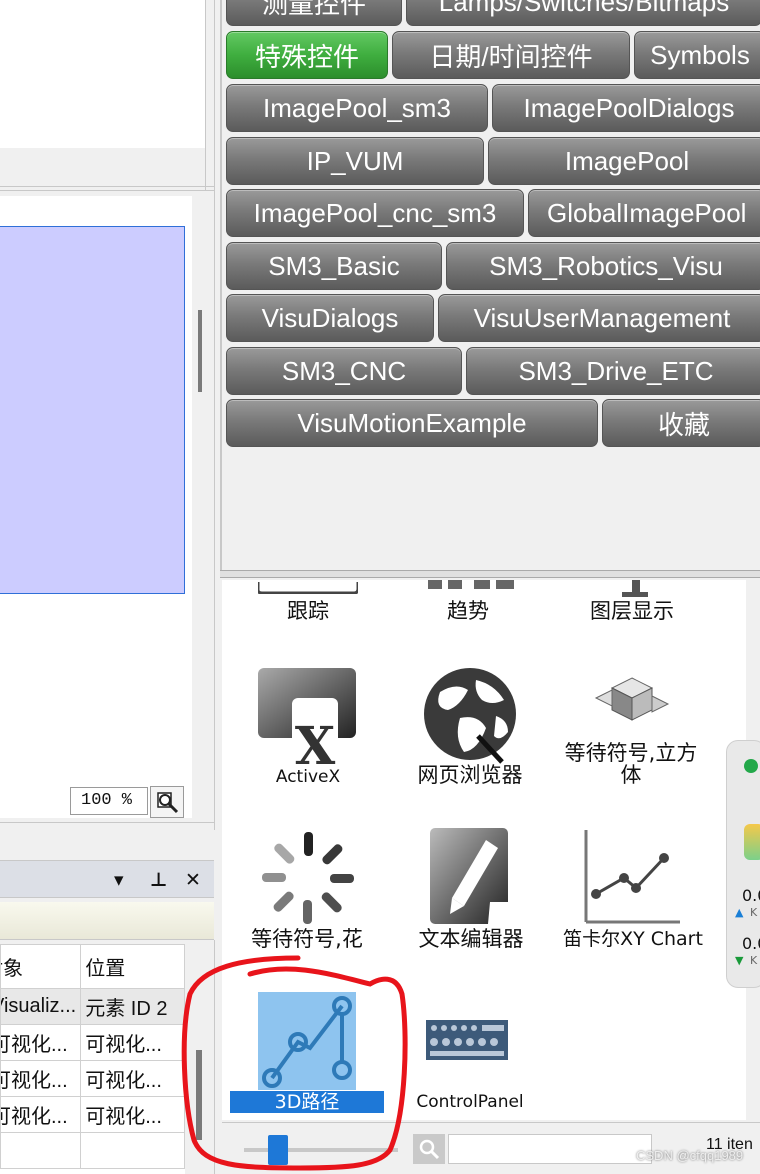 Image resolution: width=760 pixels, height=1174 pixels. I want to click on toolbox-item-label: ControlPanel, so click(470, 1102).